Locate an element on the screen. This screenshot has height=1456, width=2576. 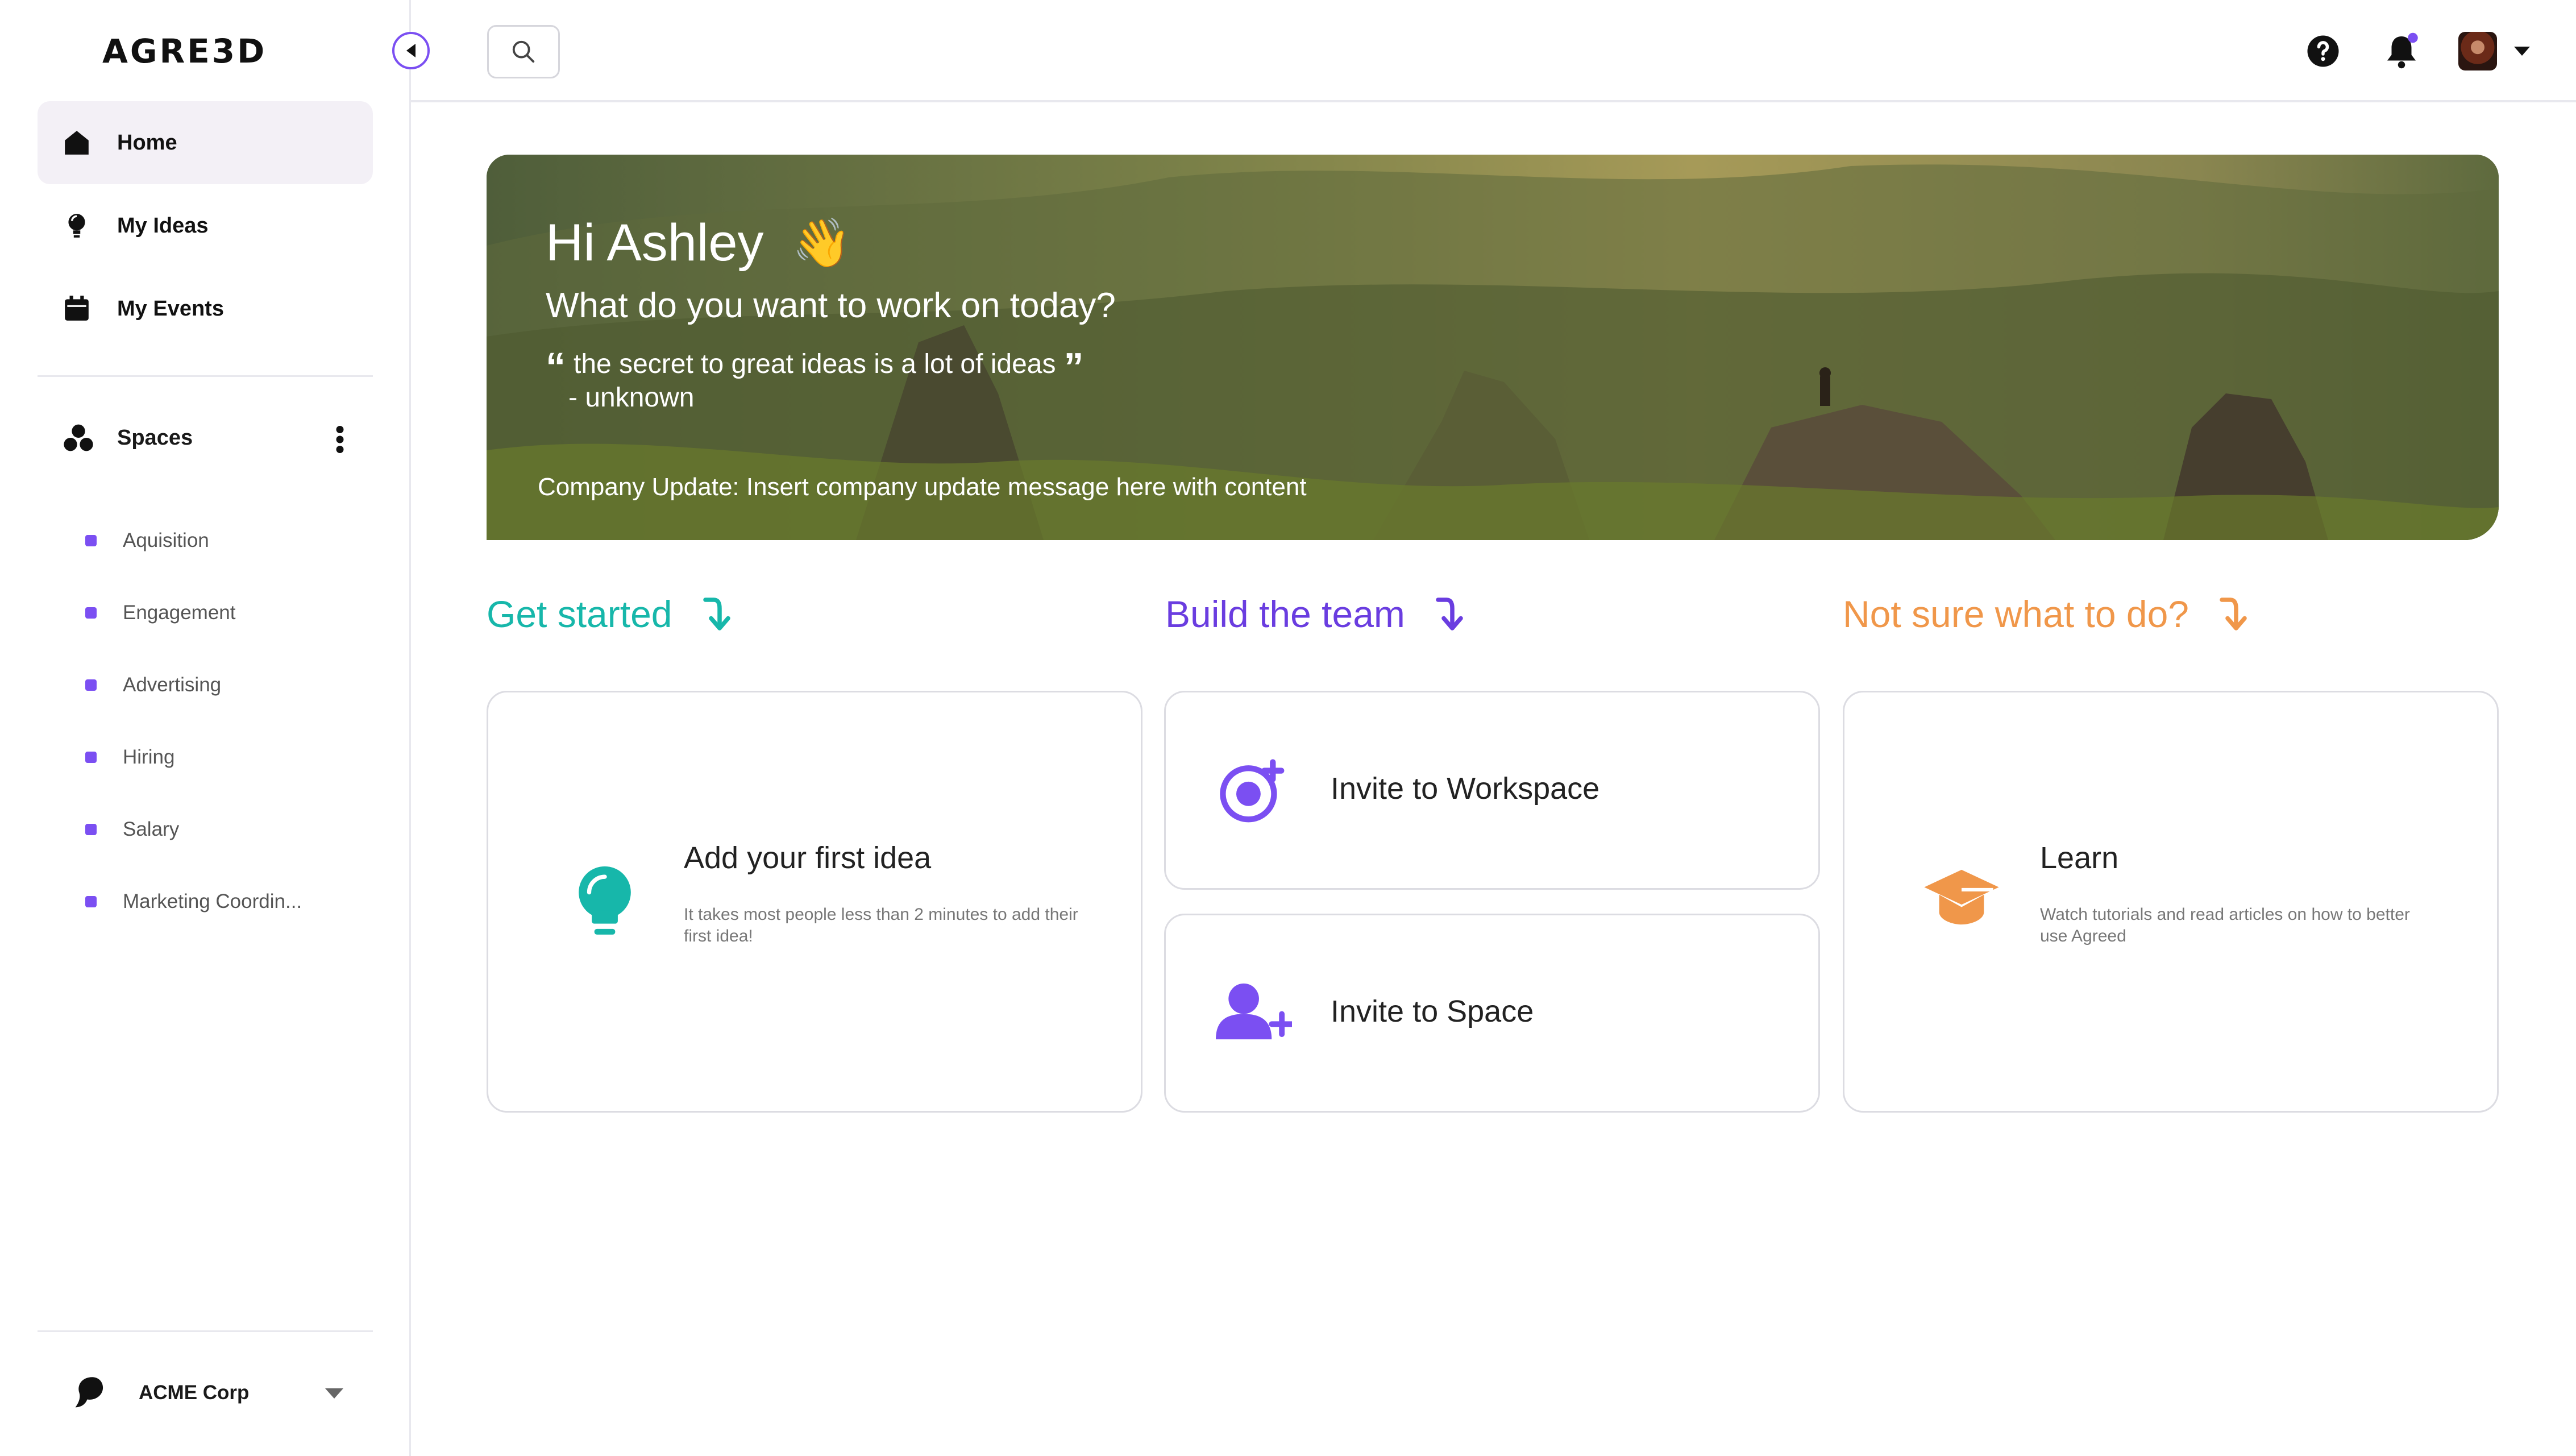
hero-question: What do you want to work on today? is located at coordinates (831, 305).